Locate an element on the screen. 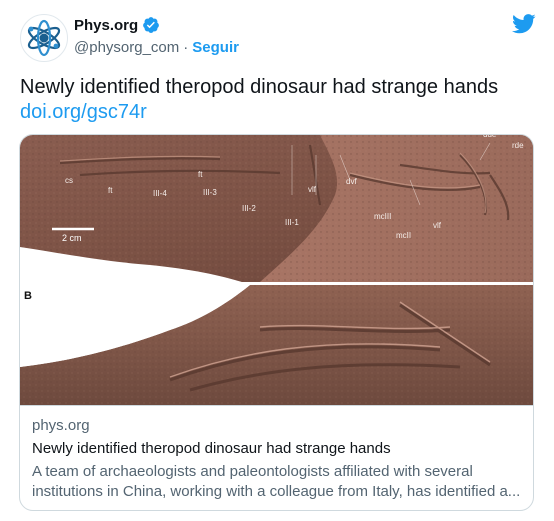 This screenshot has height=521, width=554. fig-label-mciii: mcIII is located at coordinates (382, 216).